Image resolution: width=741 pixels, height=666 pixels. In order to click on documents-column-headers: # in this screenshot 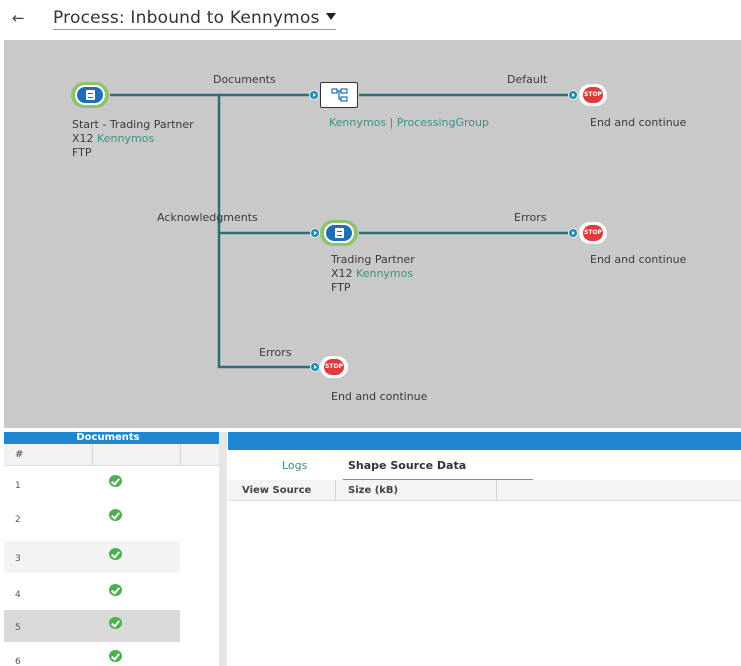, I will do `click(111, 455)`.